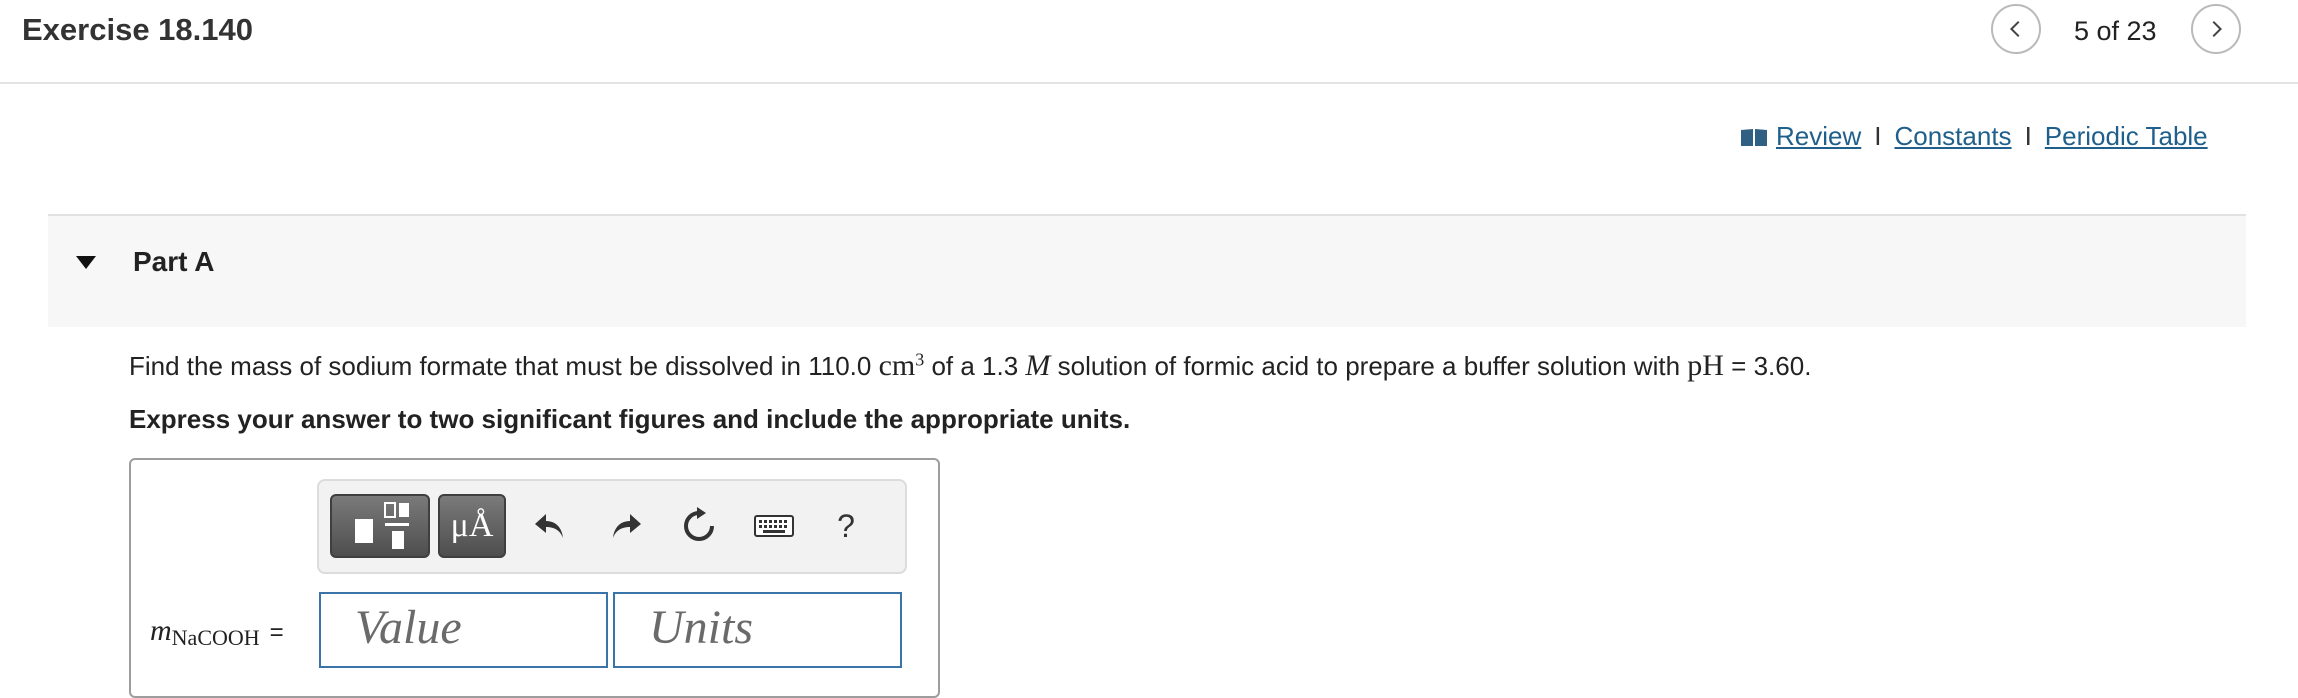  Describe the element at coordinates (975, 366) in the screenshot. I see `question-text-2: of a 1.3` at that location.